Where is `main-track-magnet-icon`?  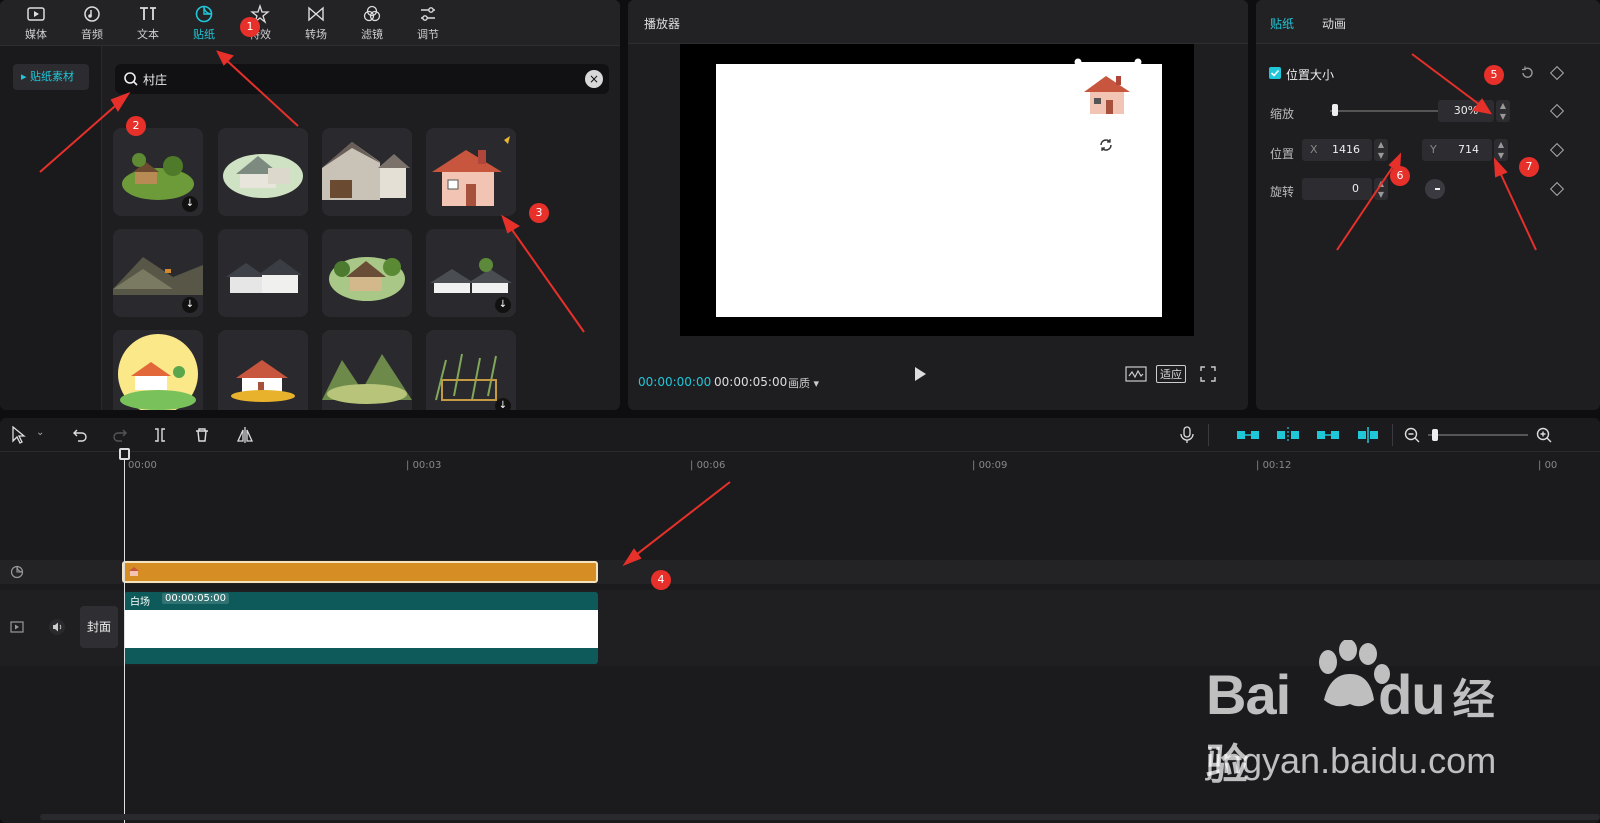
main-track-magnet-icon is located at coordinates (1248, 435).